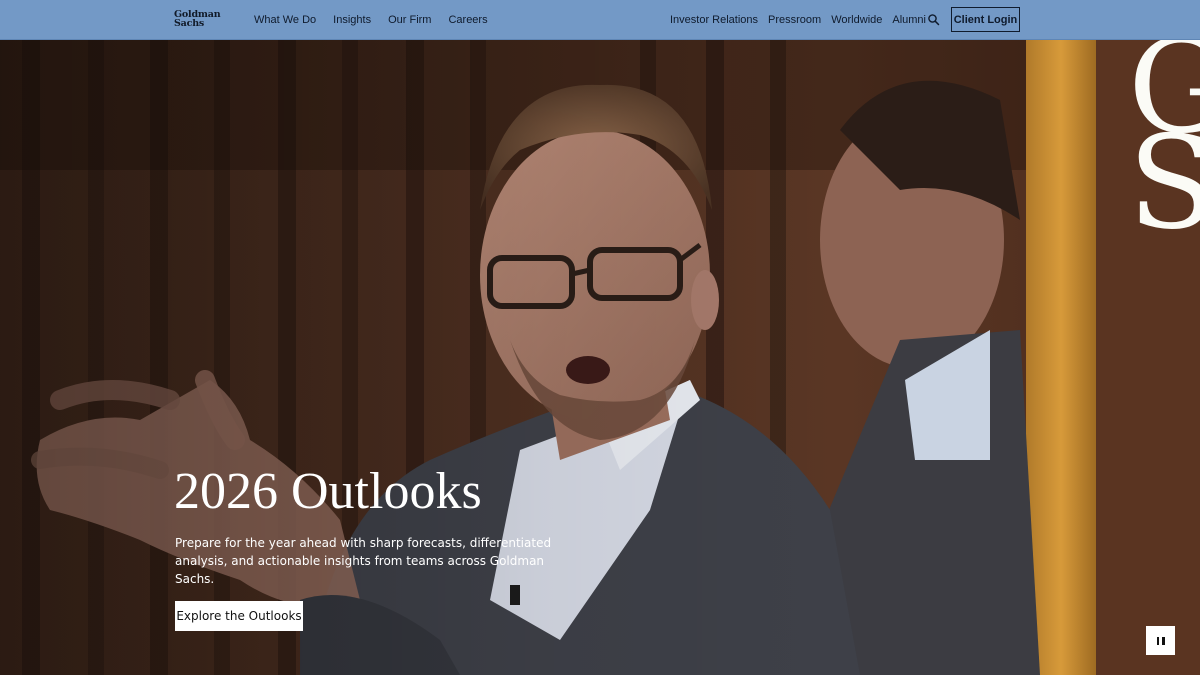  I want to click on monogram-s: S, so click(1164, 183).